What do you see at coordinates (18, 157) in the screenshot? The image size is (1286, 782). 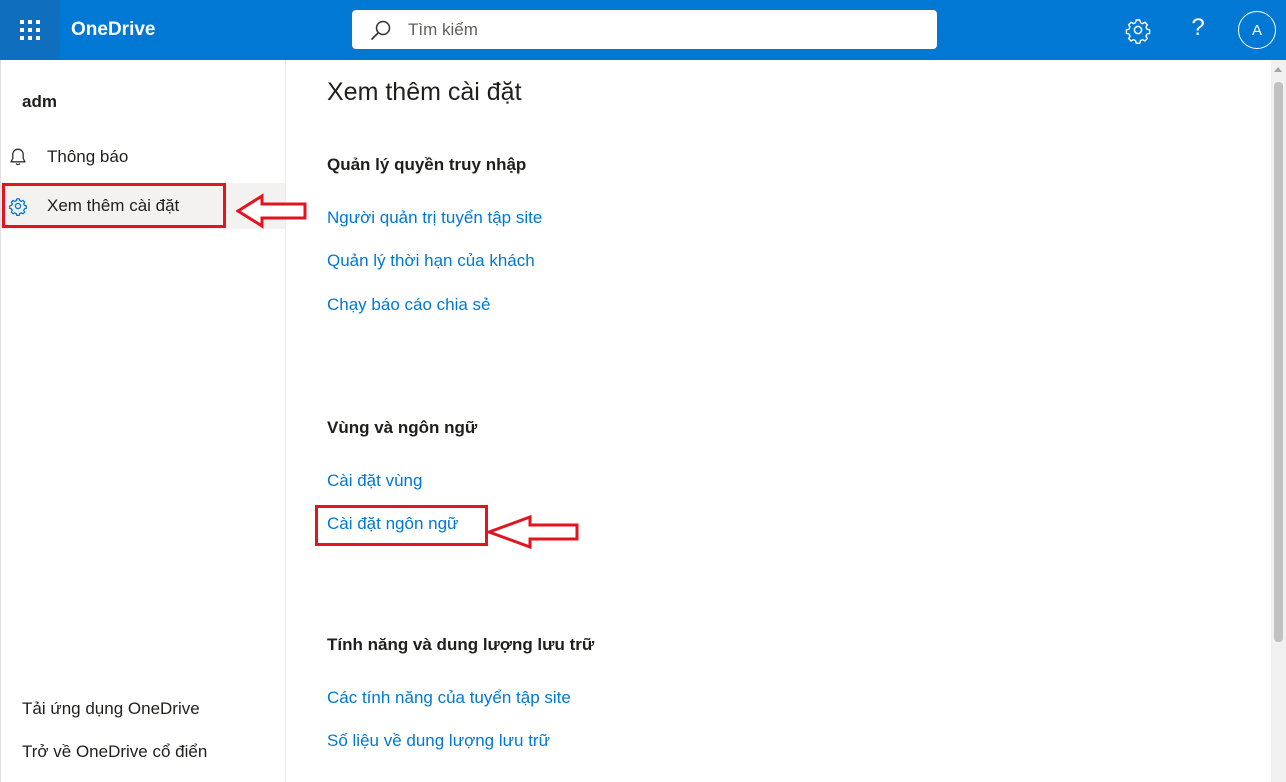 I see `bell-icon` at bounding box center [18, 157].